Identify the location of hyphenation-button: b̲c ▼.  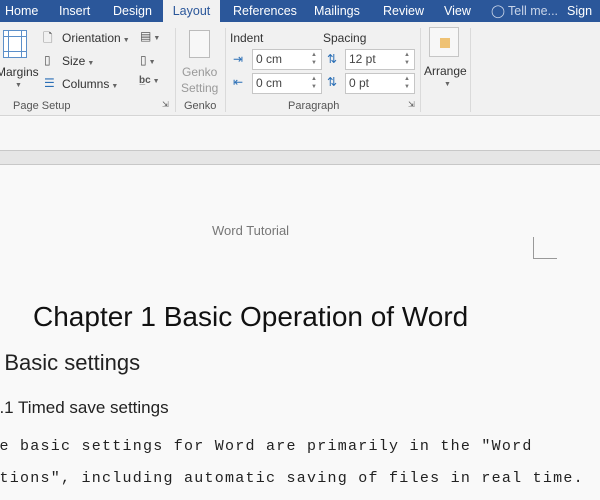
(149, 80).